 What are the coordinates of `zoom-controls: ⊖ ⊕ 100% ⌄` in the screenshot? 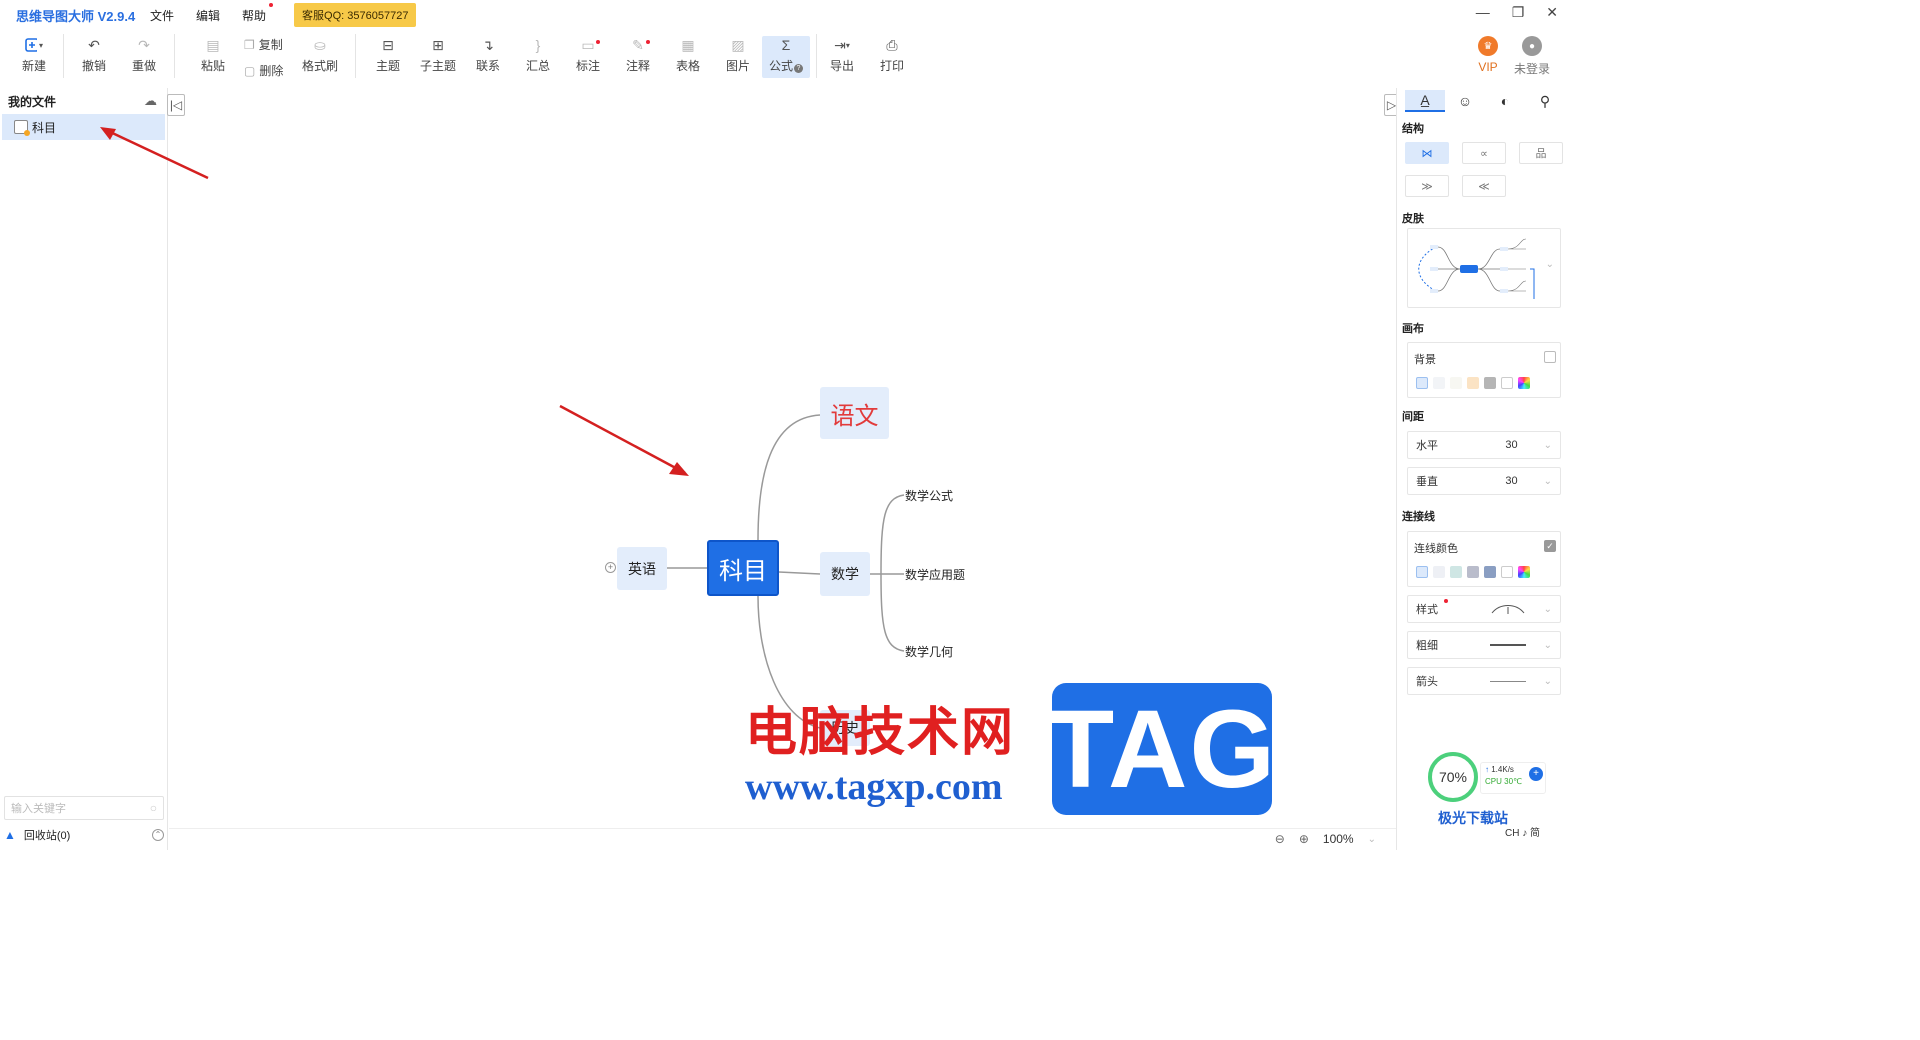 It's located at (1325, 839).